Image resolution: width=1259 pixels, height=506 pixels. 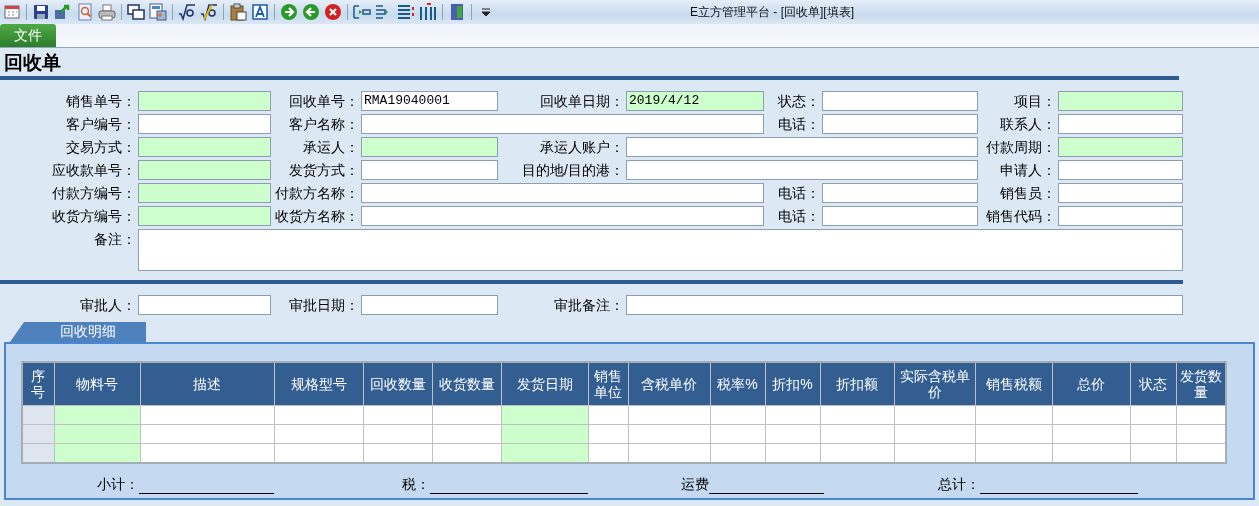 I want to click on field-label: 申请人：, so click(x=1028, y=170).